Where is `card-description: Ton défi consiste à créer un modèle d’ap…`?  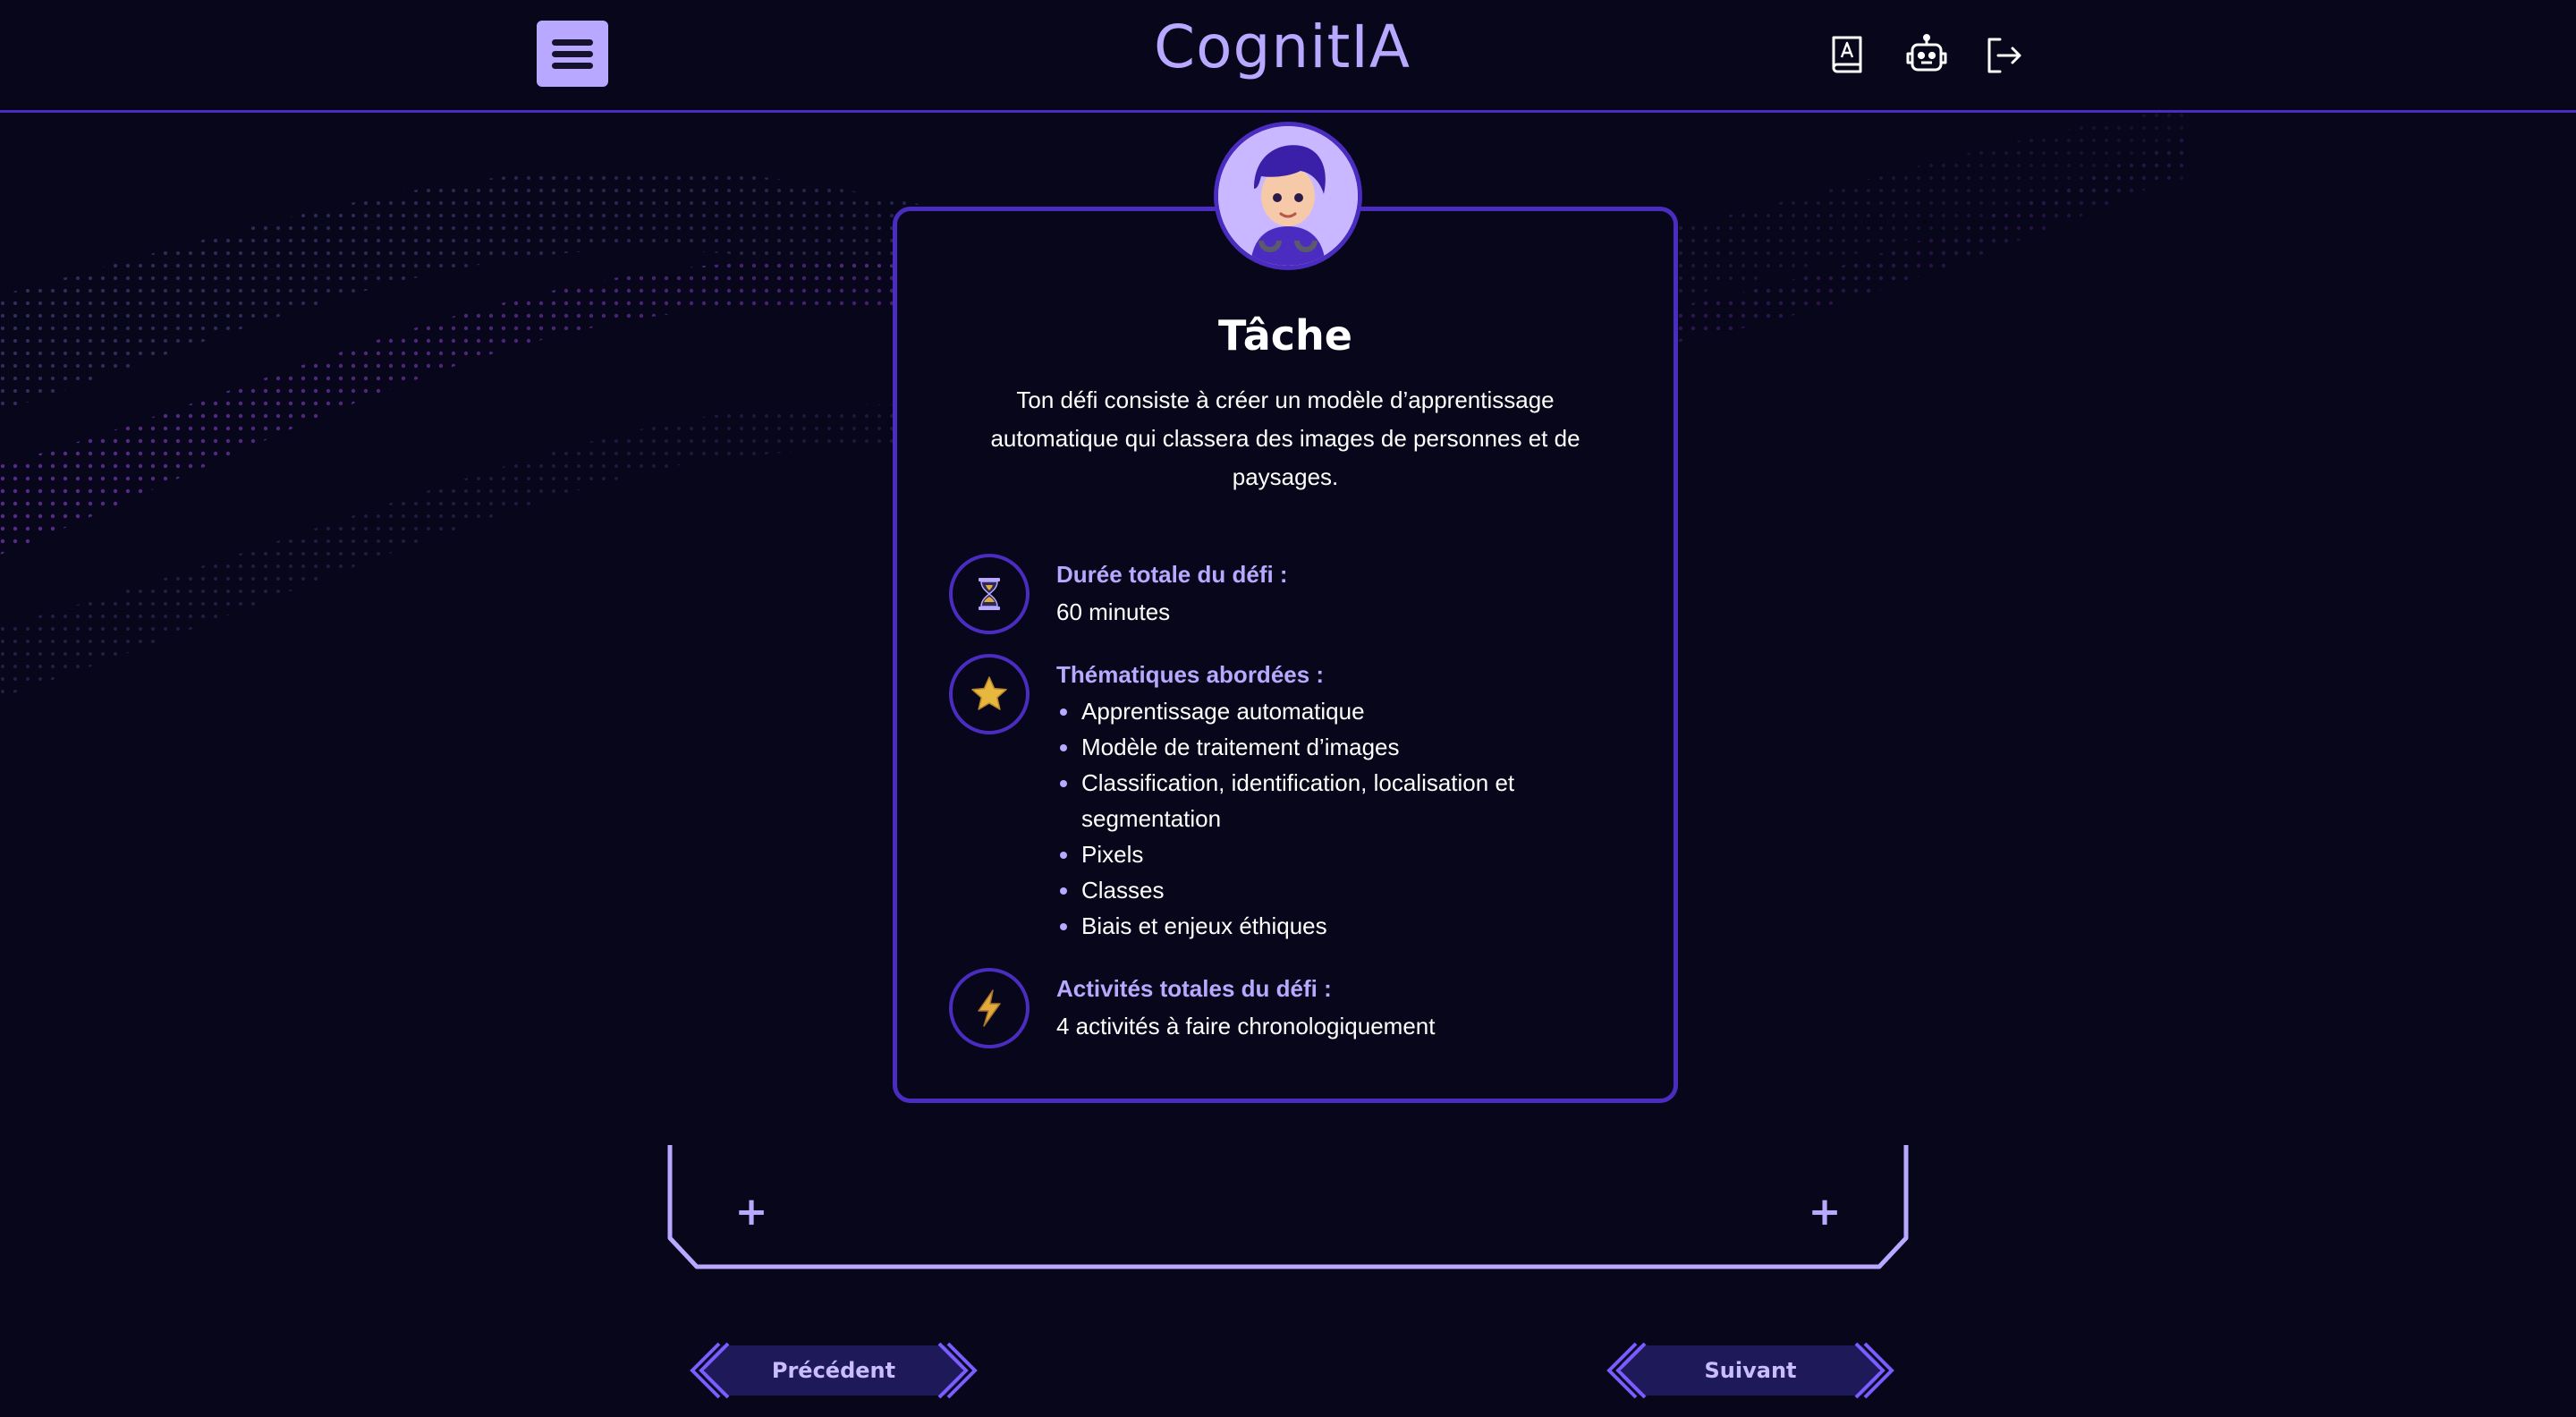 card-description: Ton défi consiste à créer un modèle d’ap… is located at coordinates (1285, 438).